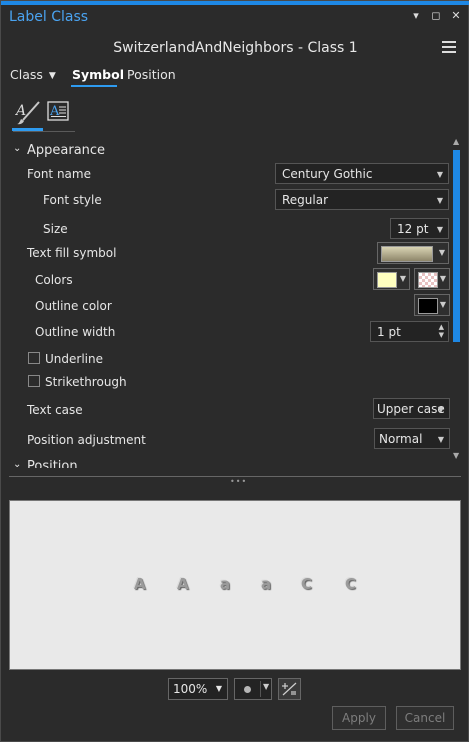 Image resolution: width=469 pixels, height=742 pixels. Describe the element at coordinates (409, 331) in the screenshot. I see `outline-width-spinner: 1 pt ▲ ▼` at that location.